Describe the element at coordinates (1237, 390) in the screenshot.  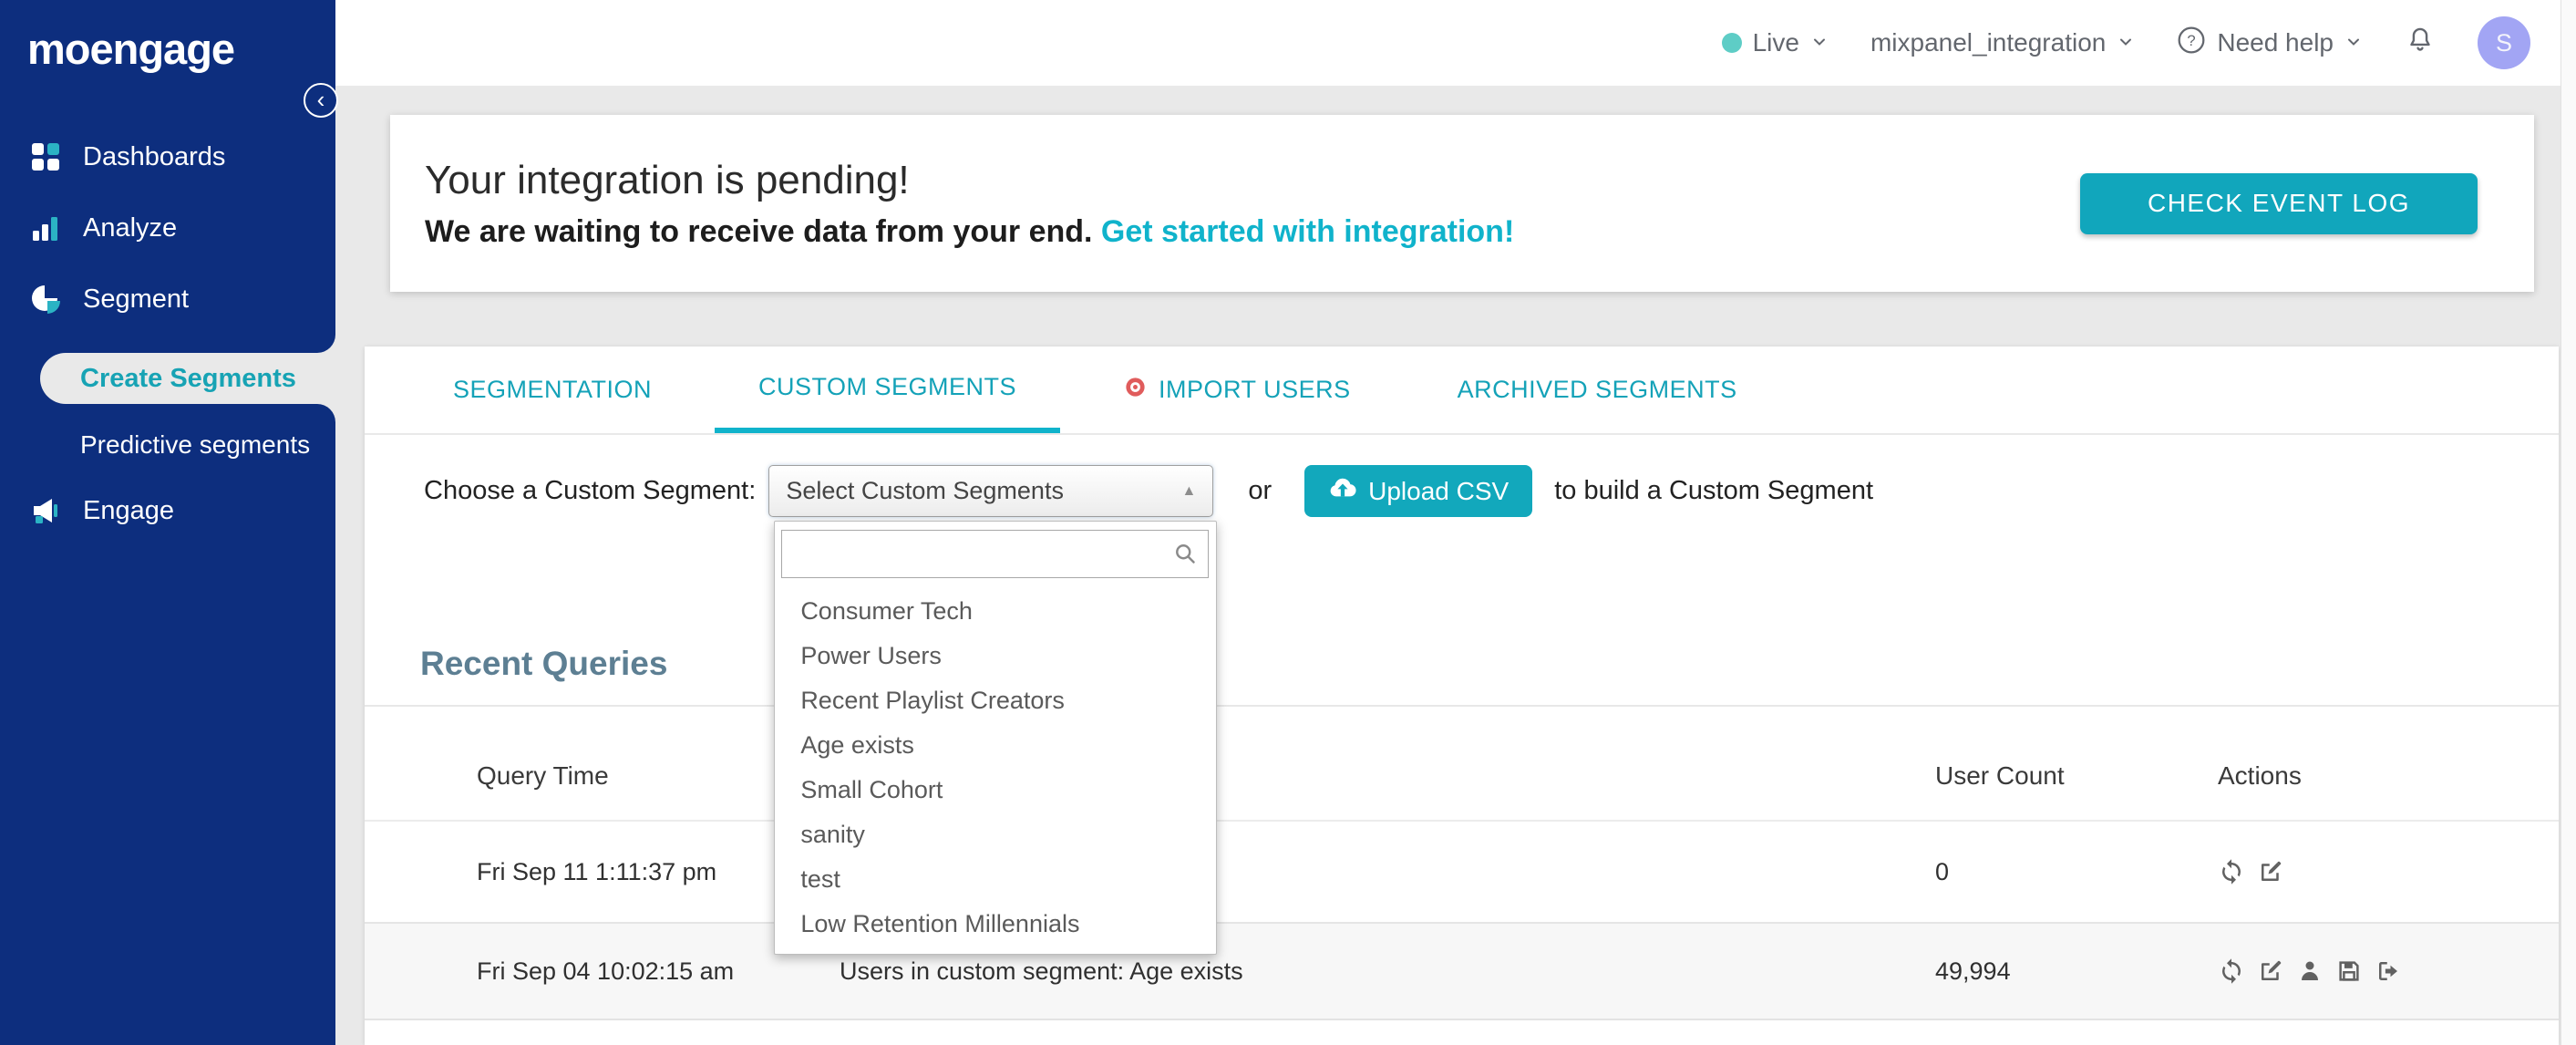
I see `tab-import-users: IMPORT USERS` at that location.